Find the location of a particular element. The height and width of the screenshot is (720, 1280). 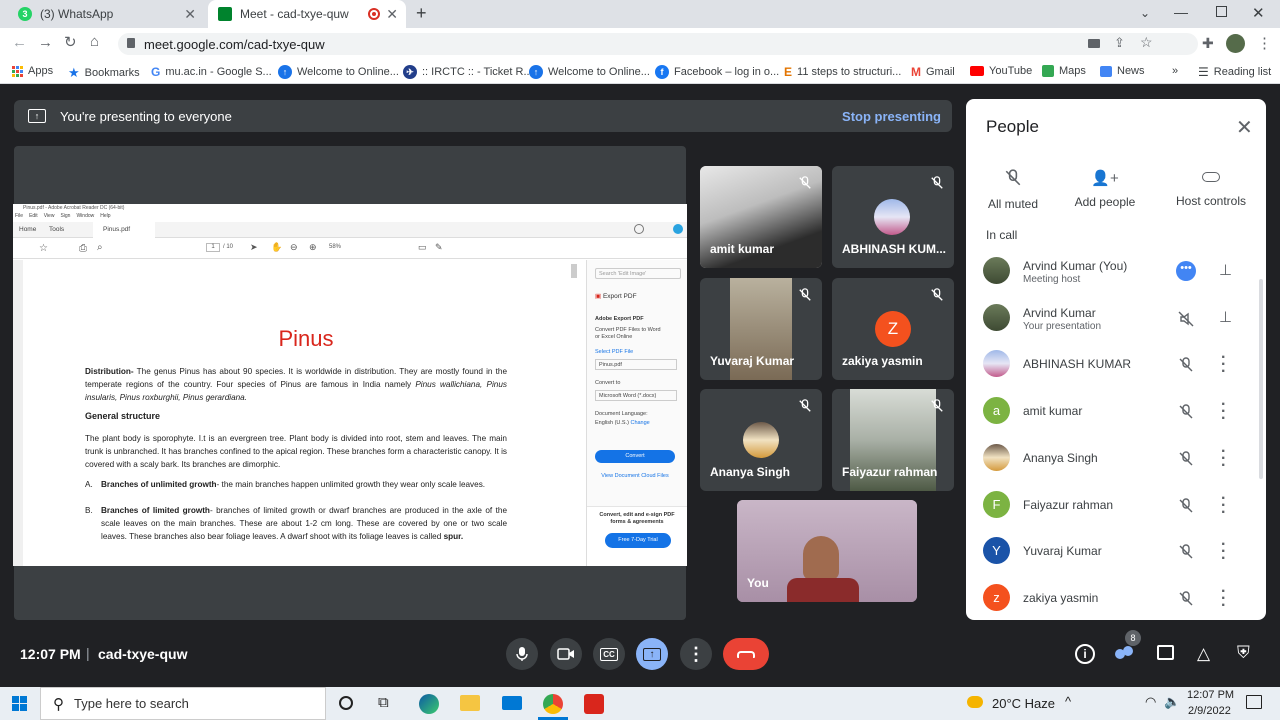

zoom-out-icon: ⊖ is located at coordinates (294, 247).